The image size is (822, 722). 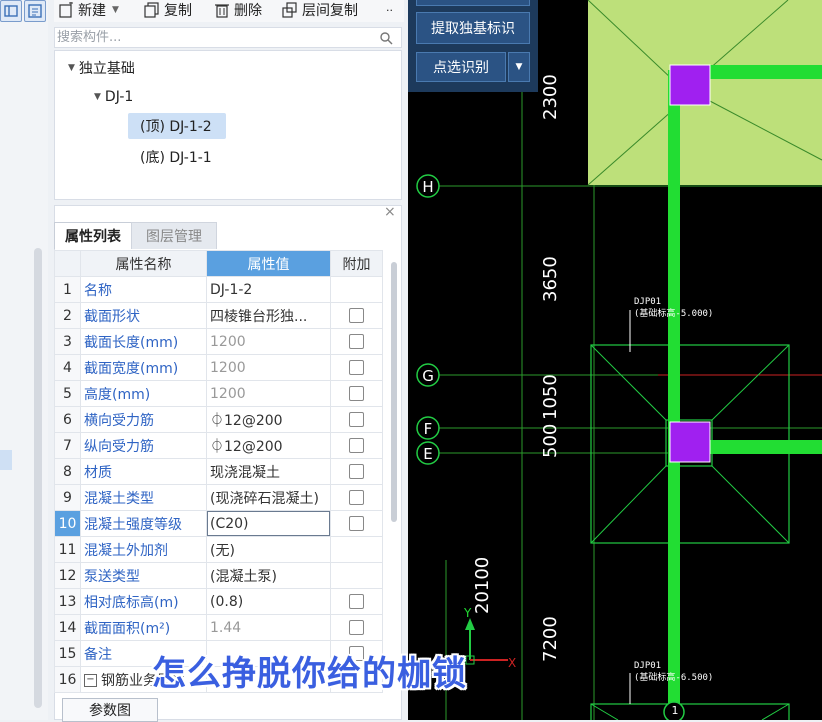 I want to click on table-row: 10 混凝土强度等级 (C20), so click(x=218, y=523).